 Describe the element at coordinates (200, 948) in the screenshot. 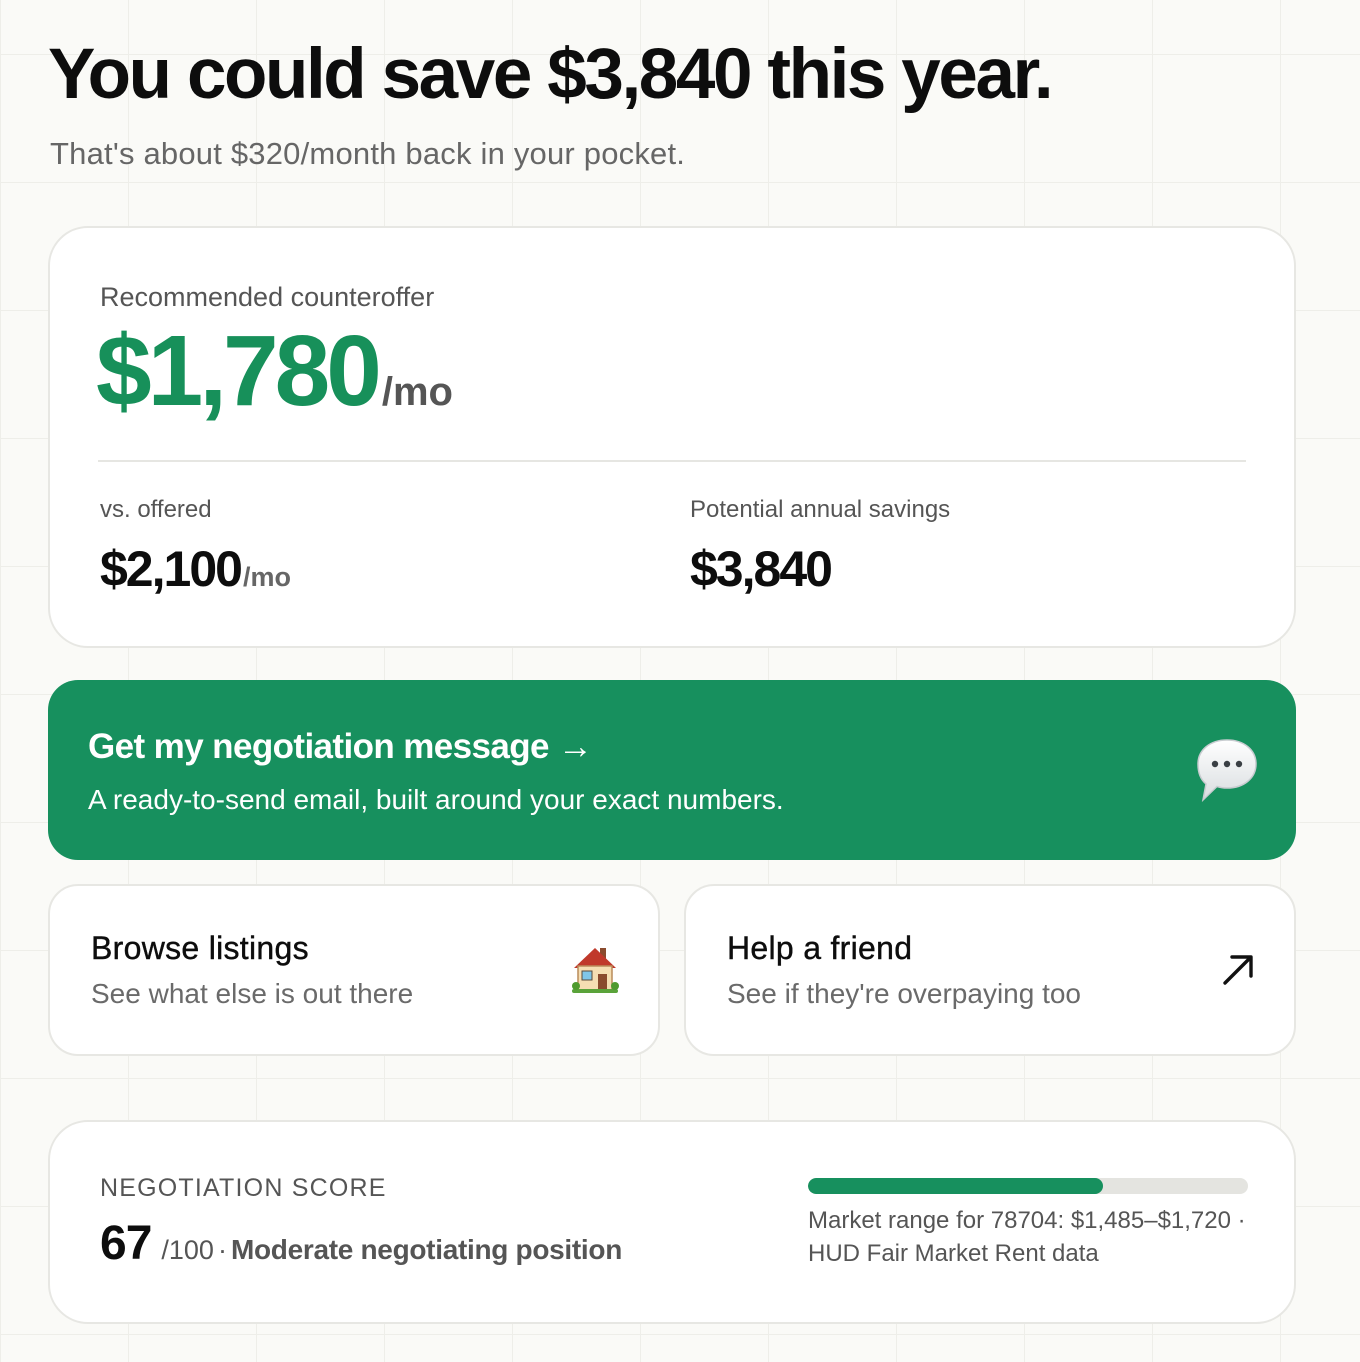

I see `browse-listings-title: Browse listings` at that location.